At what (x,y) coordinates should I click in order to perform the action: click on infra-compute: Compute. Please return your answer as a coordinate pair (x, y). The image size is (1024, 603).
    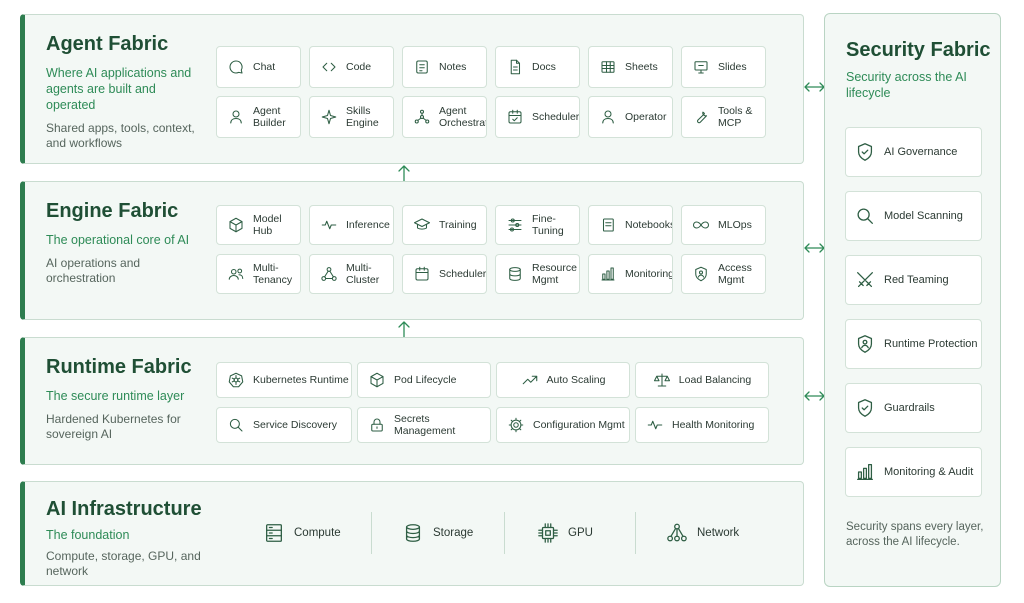
    Looking at the image, I should click on (302, 533).